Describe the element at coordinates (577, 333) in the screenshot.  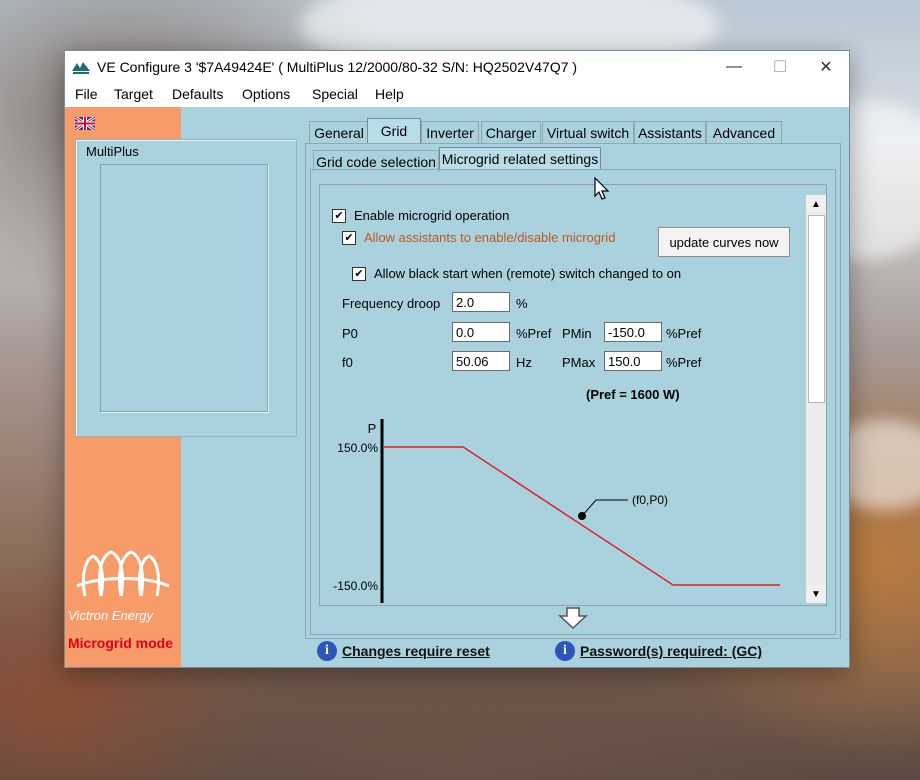
I see `pmin-label: PMin` at that location.